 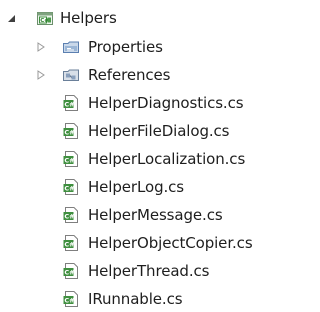 I want to click on tree-node-label: References, so click(x=129, y=75).